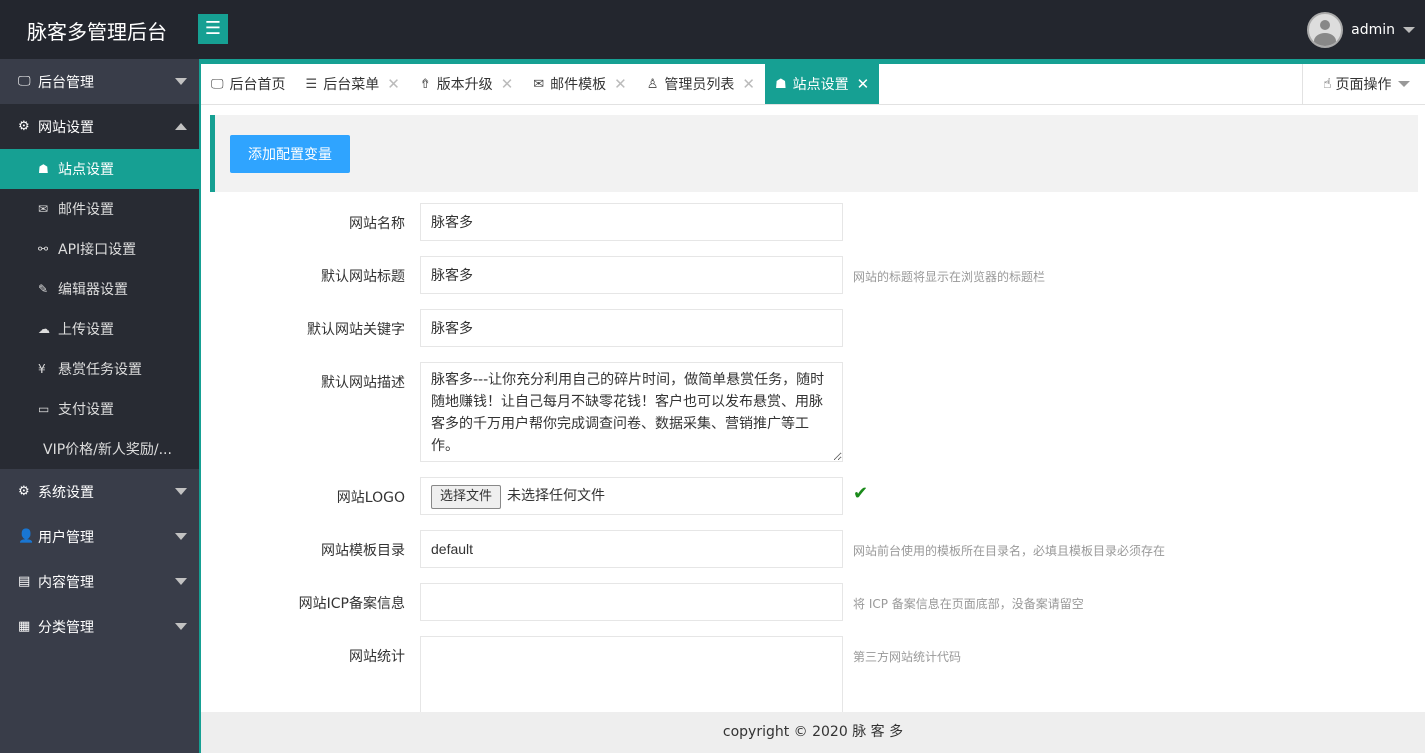  What do you see at coordinates (86, 170) in the screenshot?
I see `sidebar-item-label: 站点设置` at bounding box center [86, 170].